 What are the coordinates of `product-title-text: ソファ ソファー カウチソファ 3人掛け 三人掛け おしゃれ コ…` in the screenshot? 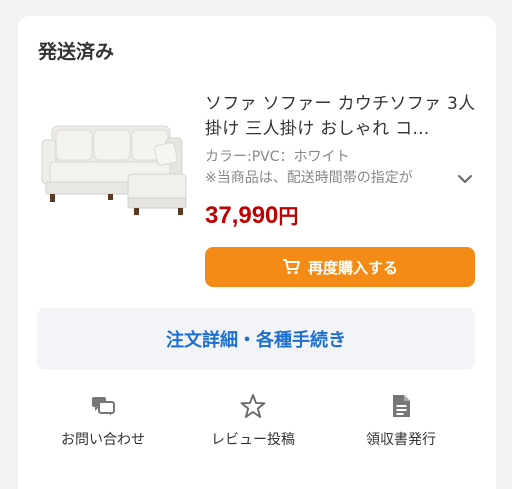 It's located at (340, 116).